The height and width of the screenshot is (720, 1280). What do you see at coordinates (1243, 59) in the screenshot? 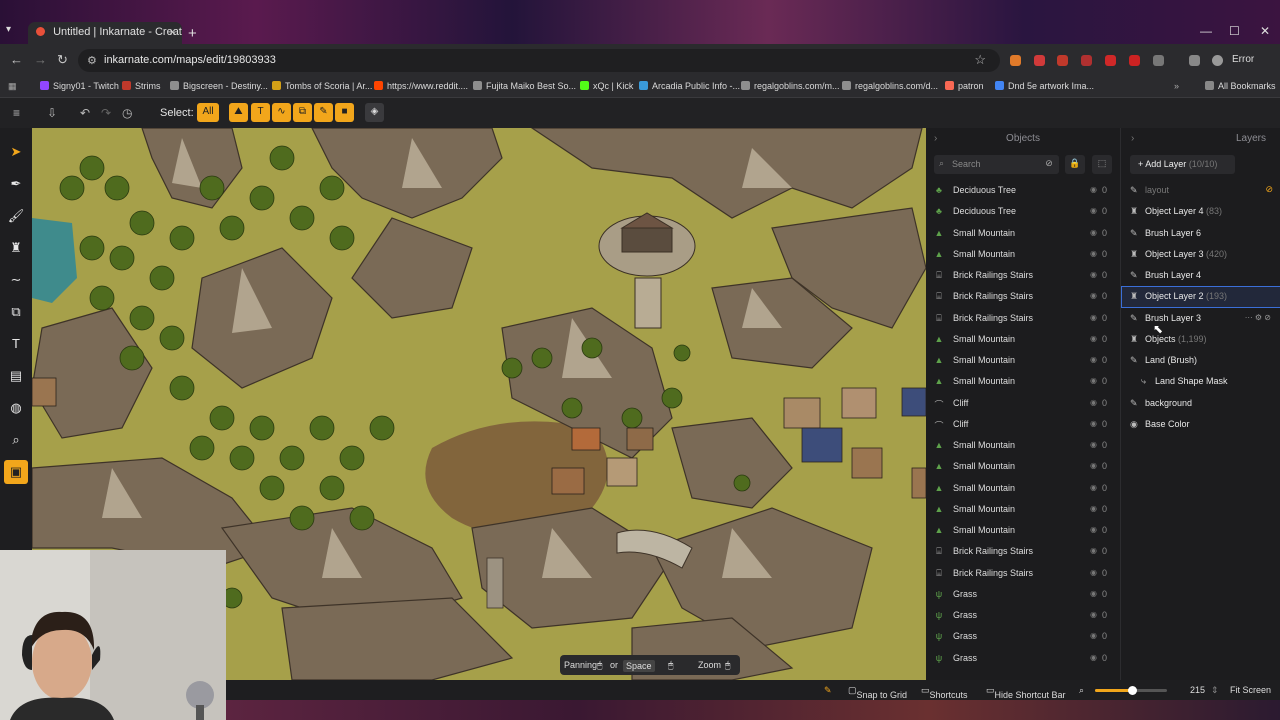
I see `error-badge: Error` at bounding box center [1243, 59].